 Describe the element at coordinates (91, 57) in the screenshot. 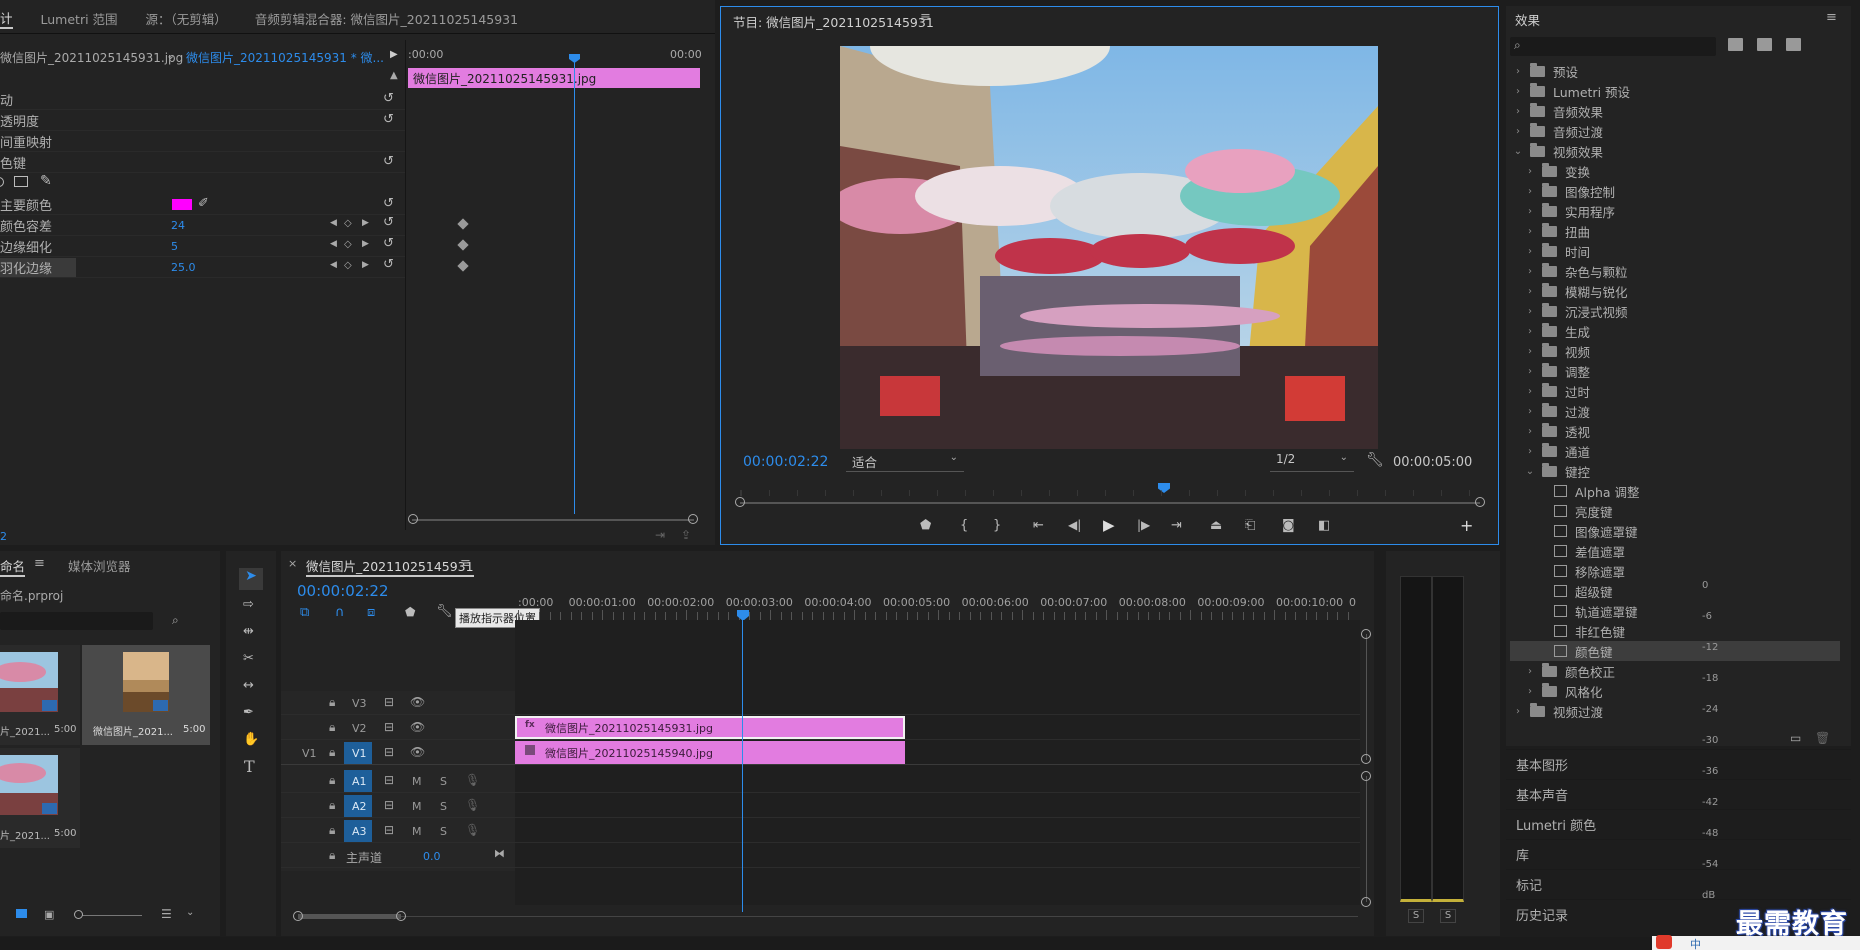

I see `ec-source-clip: 微信图片_20211025145931.jpg` at that location.